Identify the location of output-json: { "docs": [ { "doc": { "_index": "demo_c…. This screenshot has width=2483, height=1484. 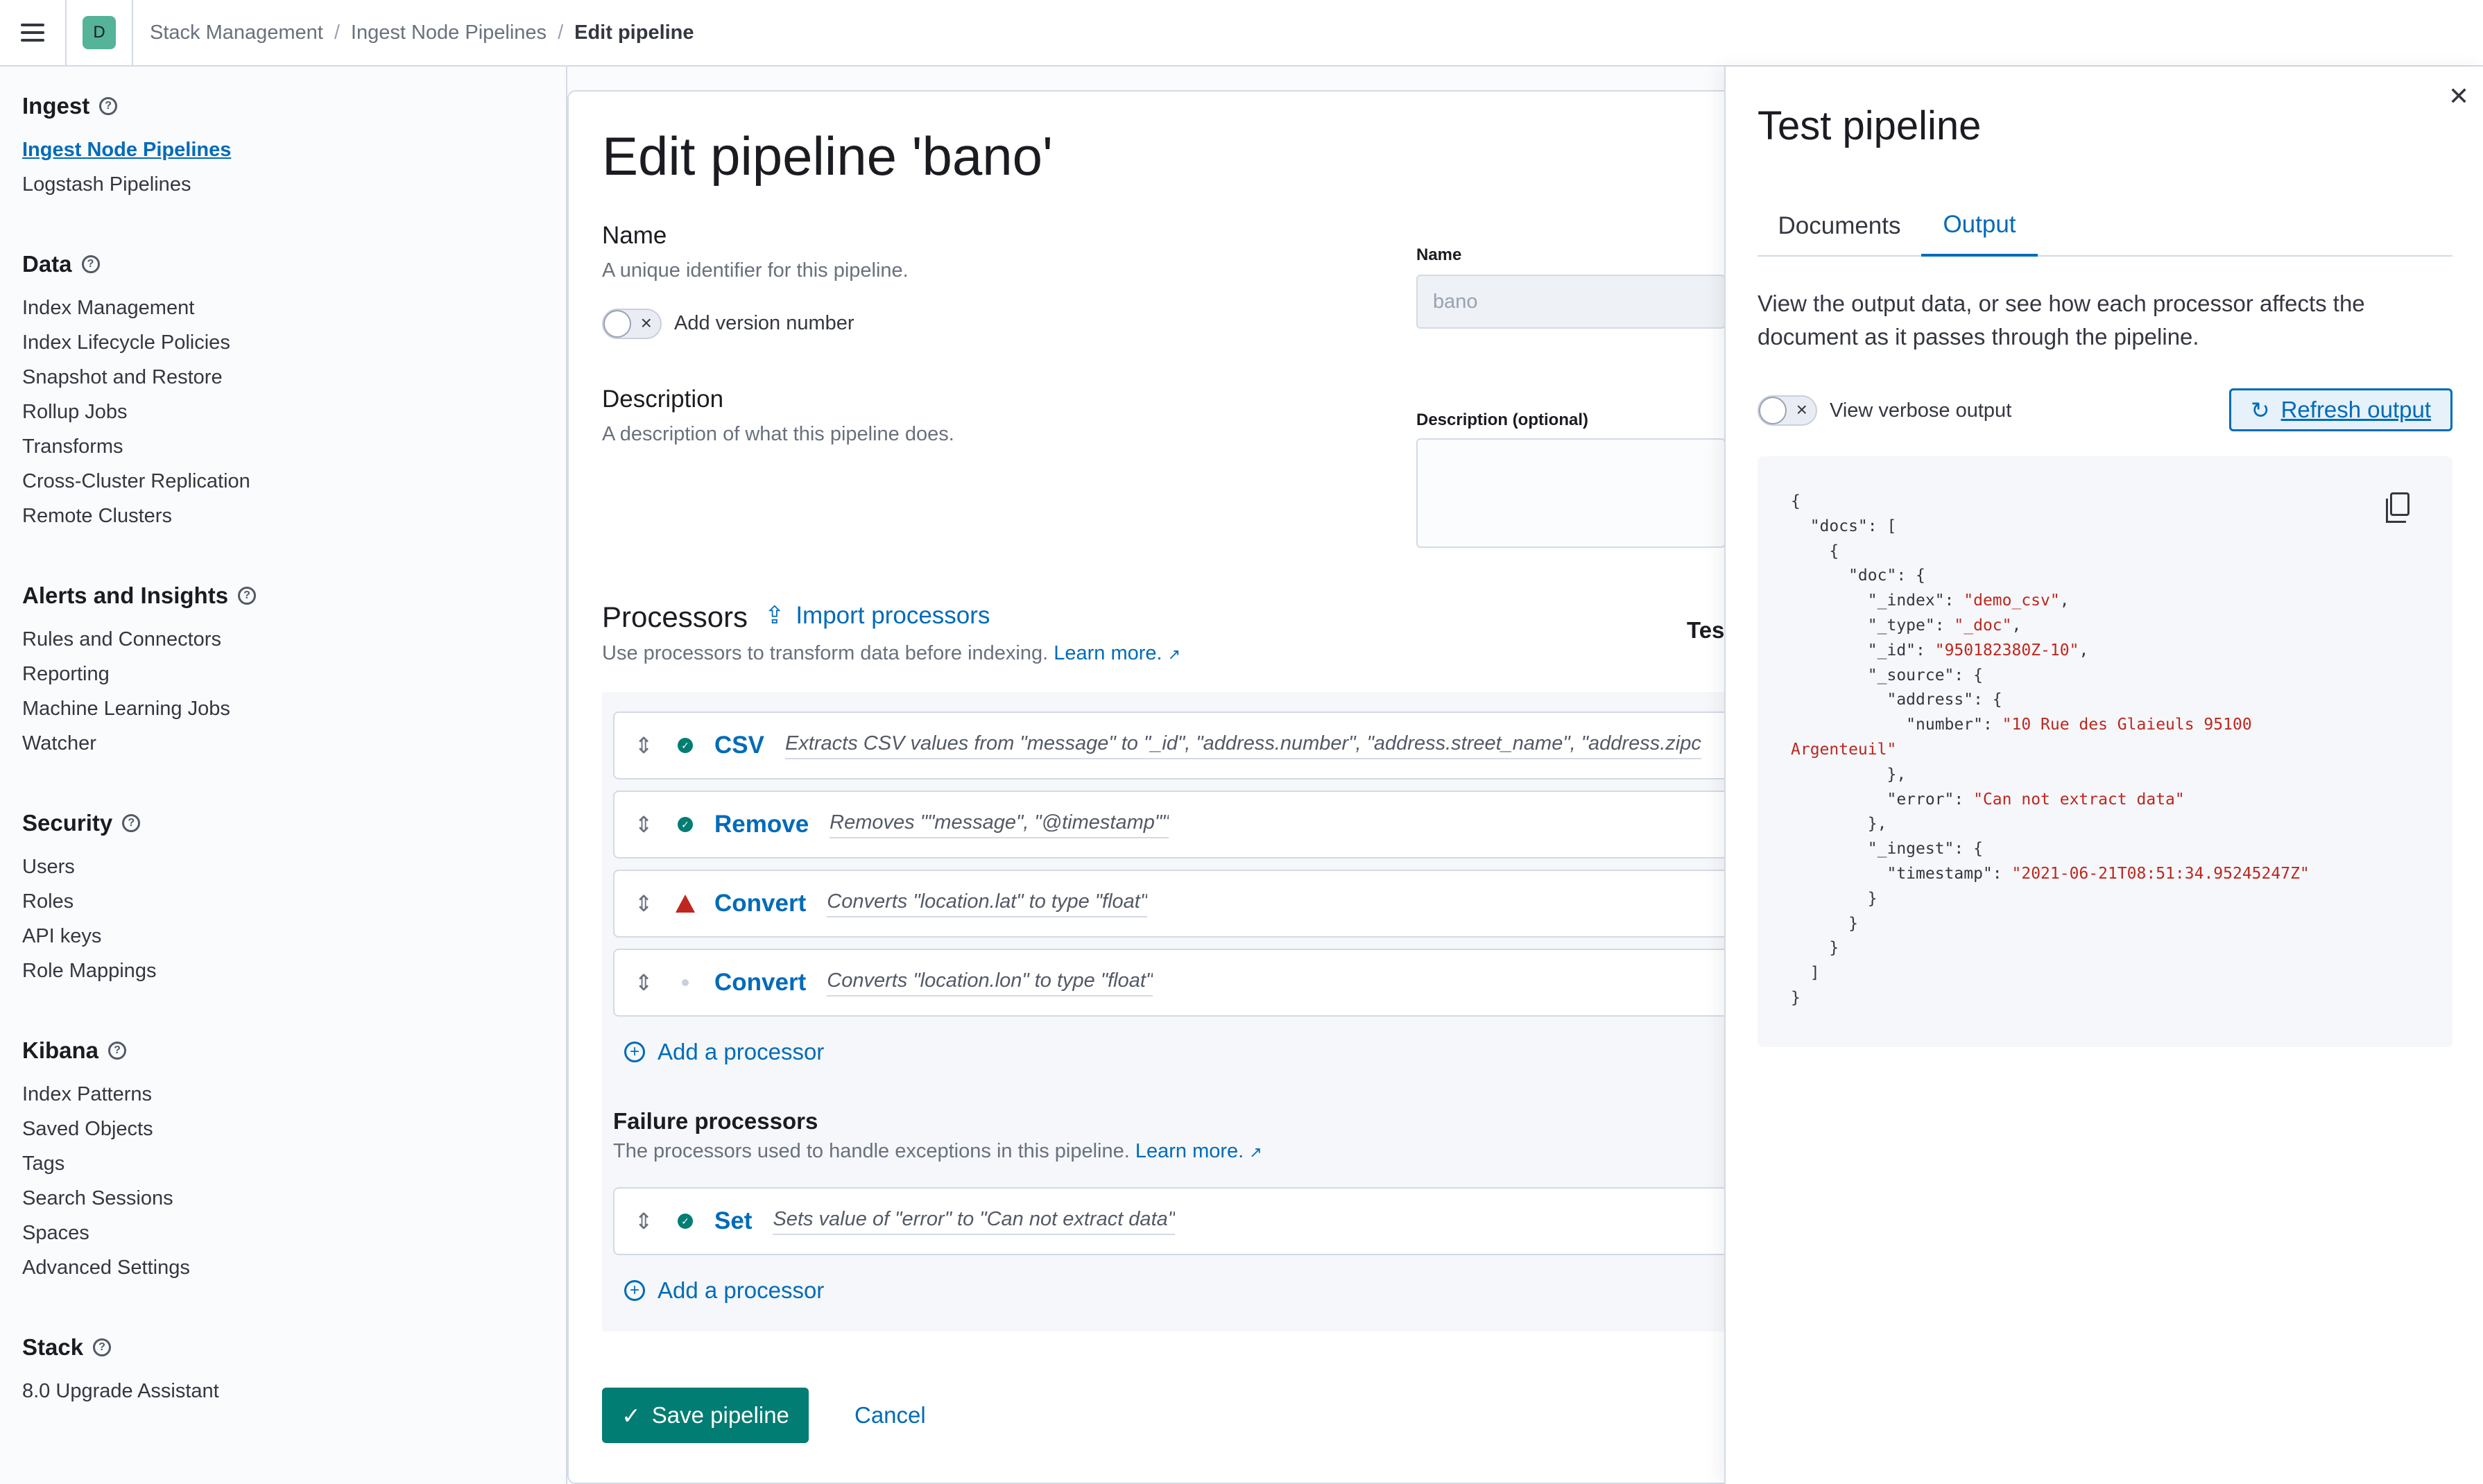
(2051, 749).